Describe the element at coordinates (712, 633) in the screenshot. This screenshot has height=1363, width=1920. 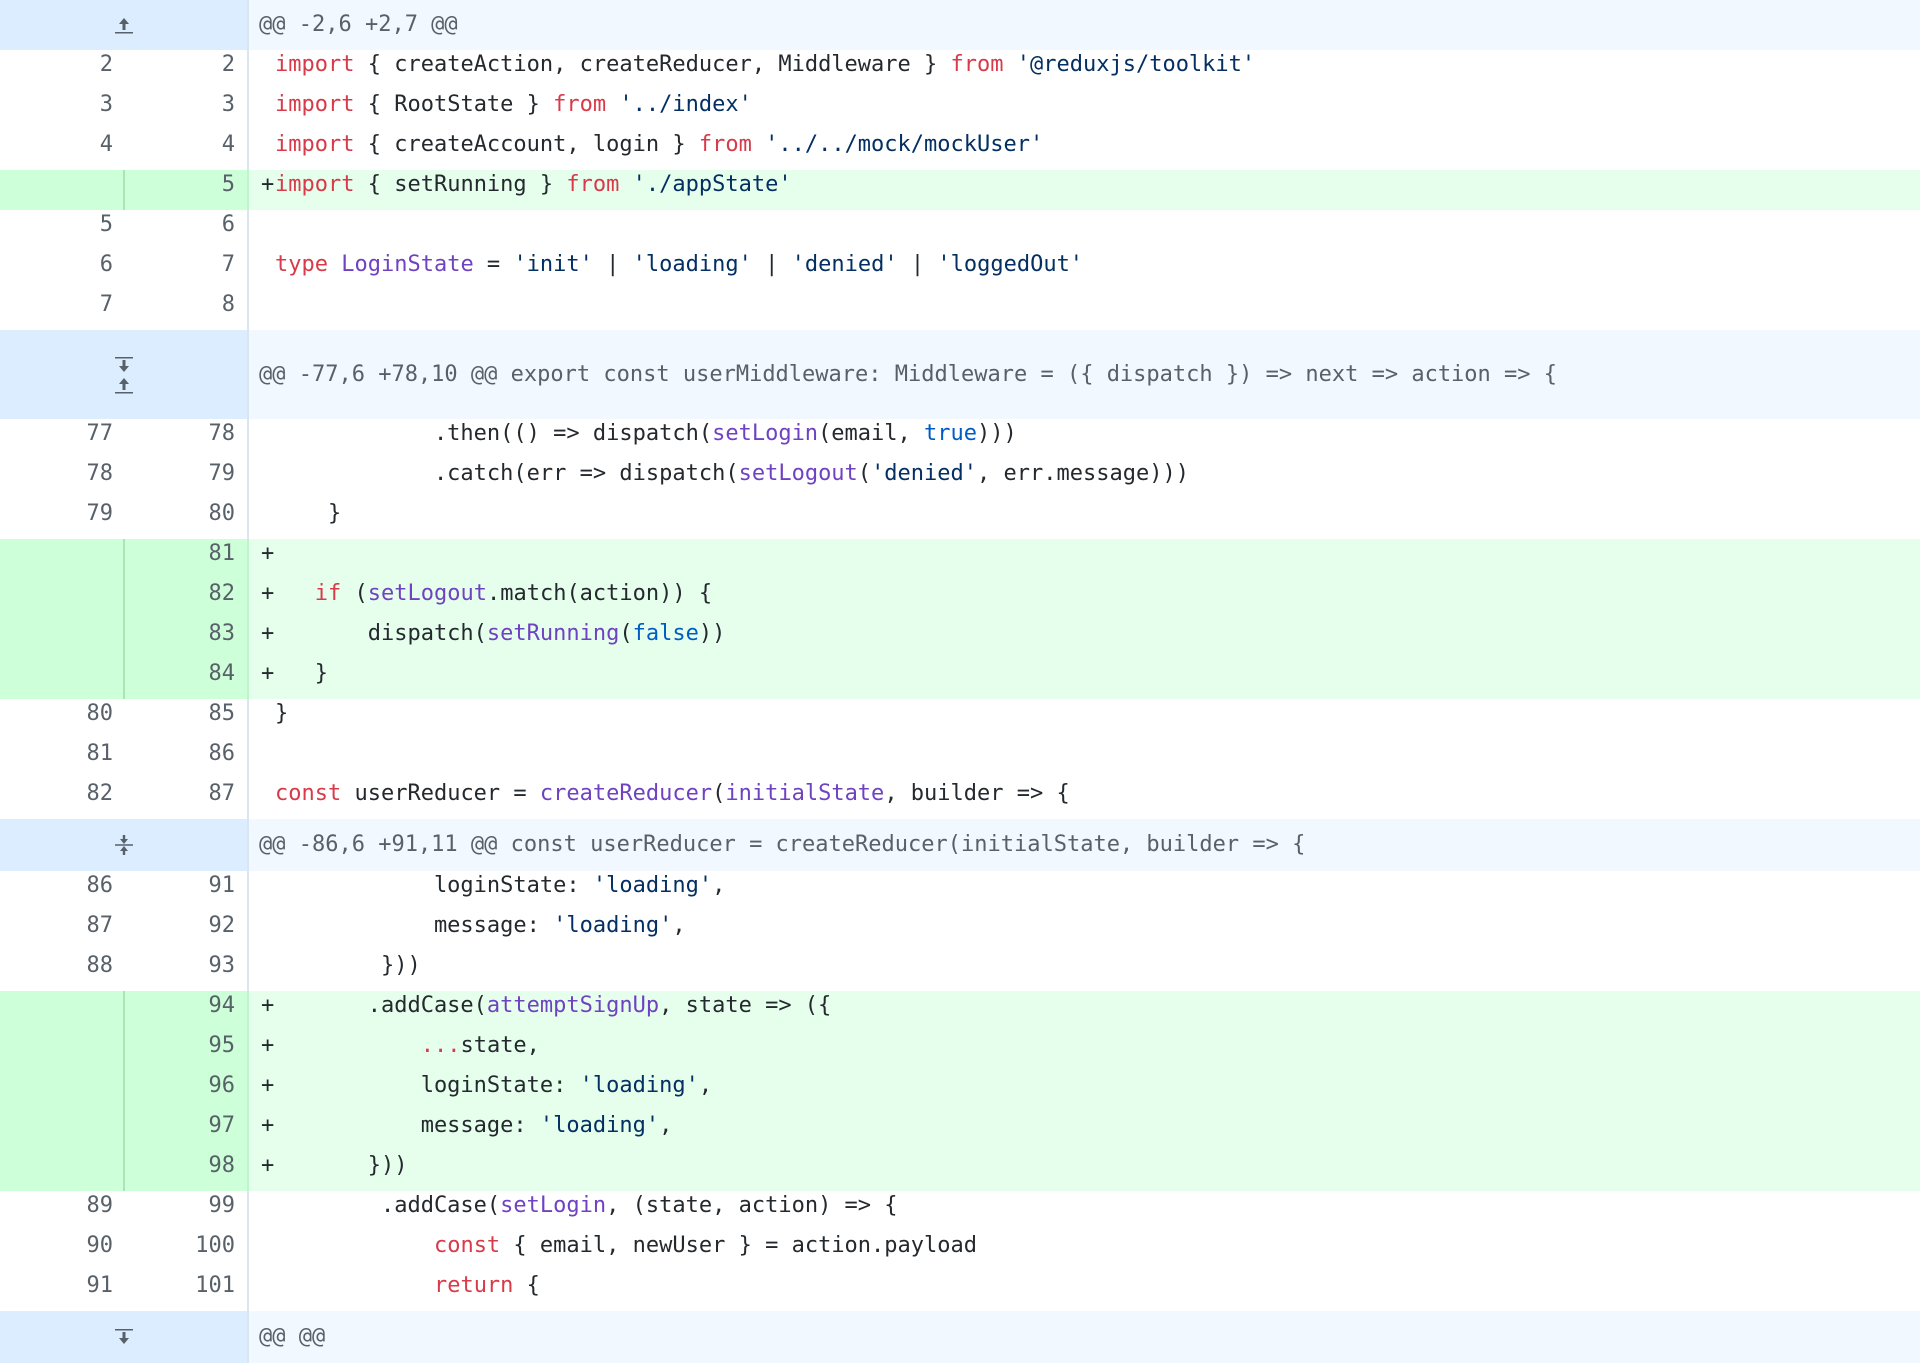
I see `code-token: ))` at that location.